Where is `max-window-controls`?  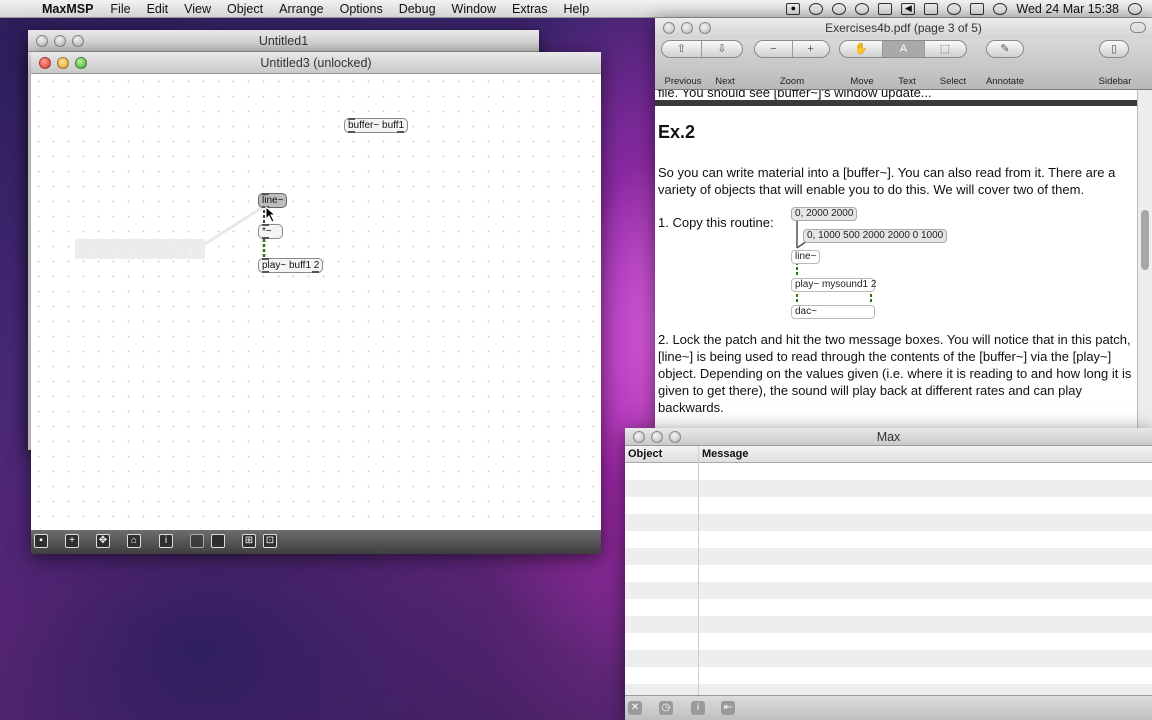
max-window-controls is located at coordinates (657, 437).